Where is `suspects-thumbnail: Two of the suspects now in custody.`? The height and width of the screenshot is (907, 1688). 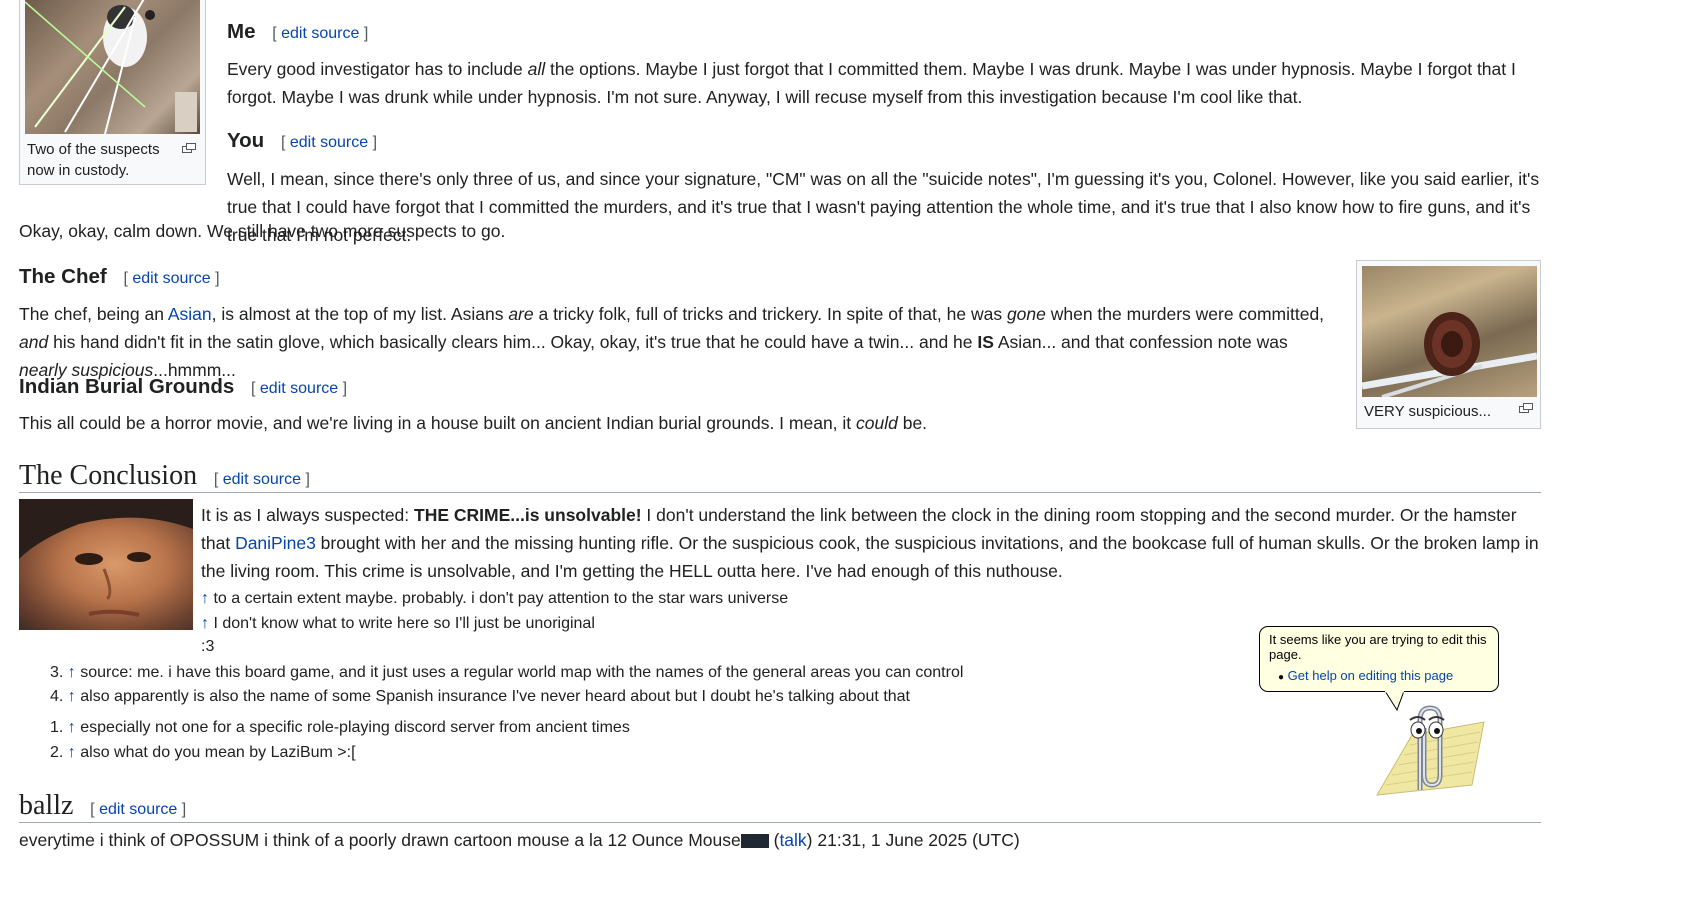
suspects-thumbnail: Two of the suspects now in custody. is located at coordinates (112, 92).